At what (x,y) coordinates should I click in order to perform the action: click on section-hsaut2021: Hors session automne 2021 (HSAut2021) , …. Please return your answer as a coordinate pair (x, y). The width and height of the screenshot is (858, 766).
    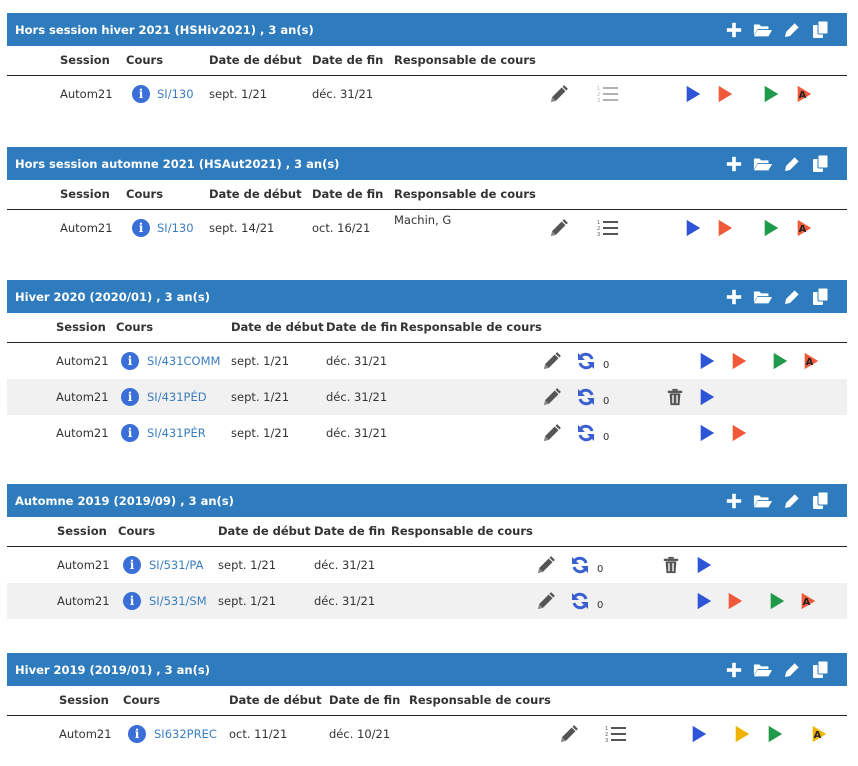
    Looking at the image, I should click on (427, 196).